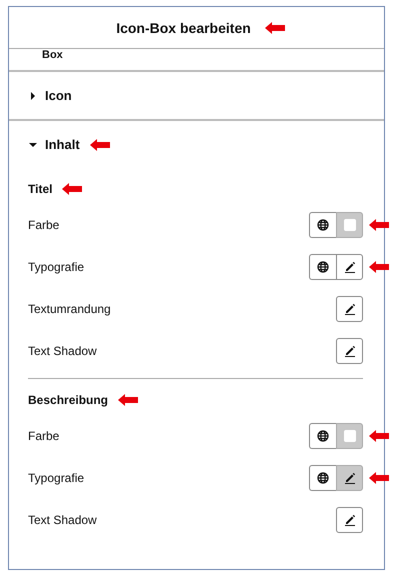  Describe the element at coordinates (58, 95) in the screenshot. I see `section-label: Icon` at that location.